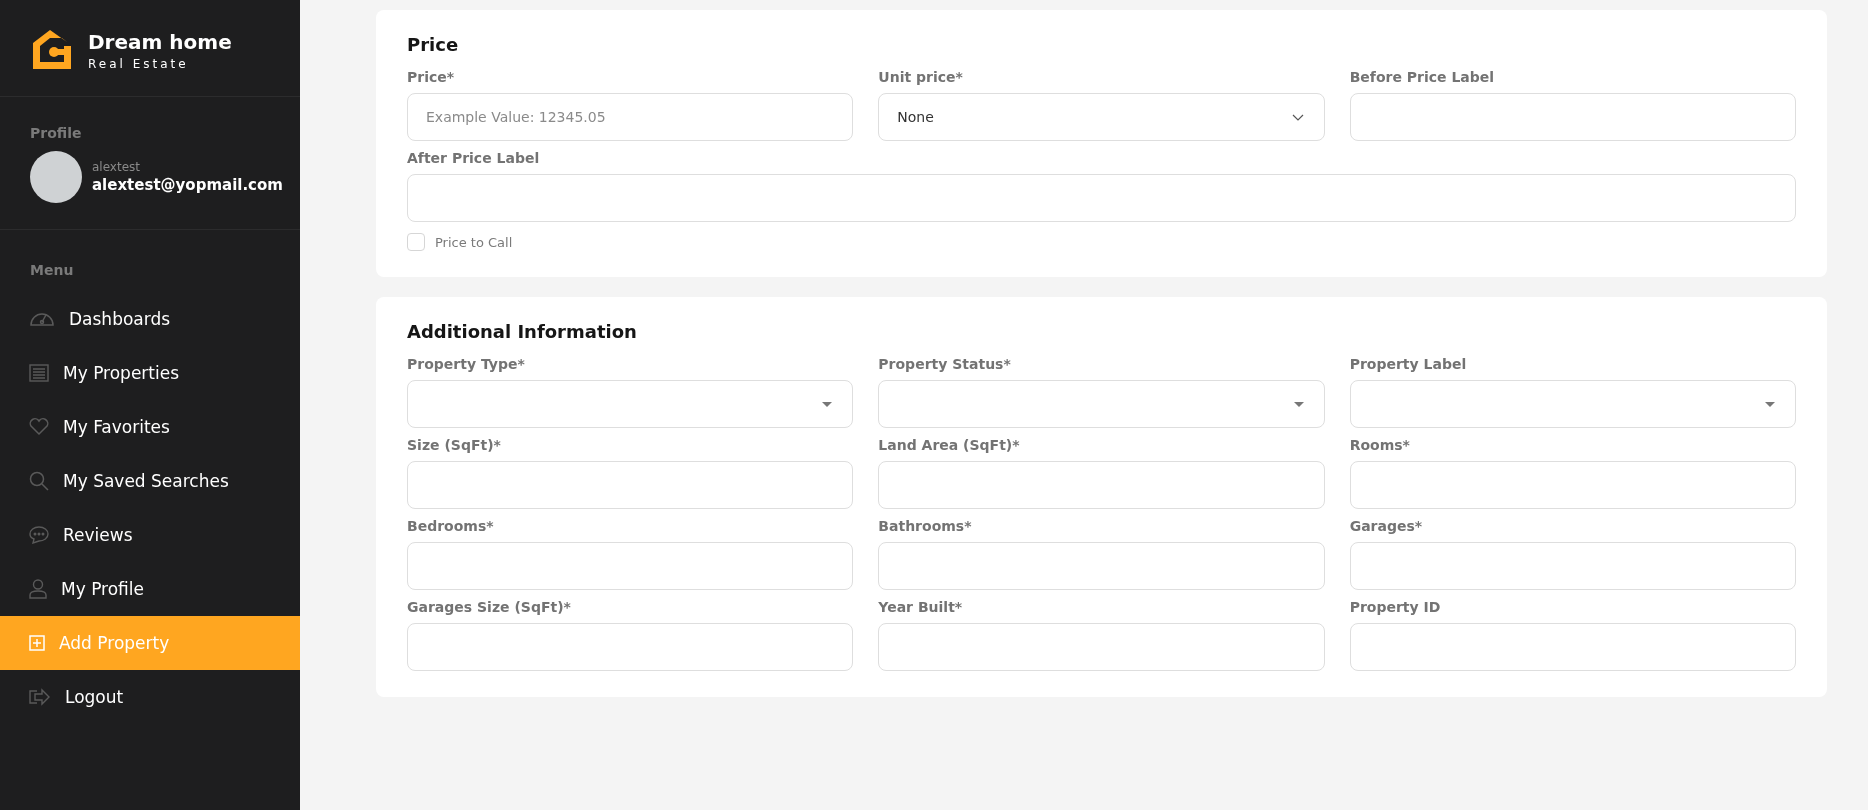  What do you see at coordinates (39, 373) in the screenshot?
I see `list-icon` at bounding box center [39, 373].